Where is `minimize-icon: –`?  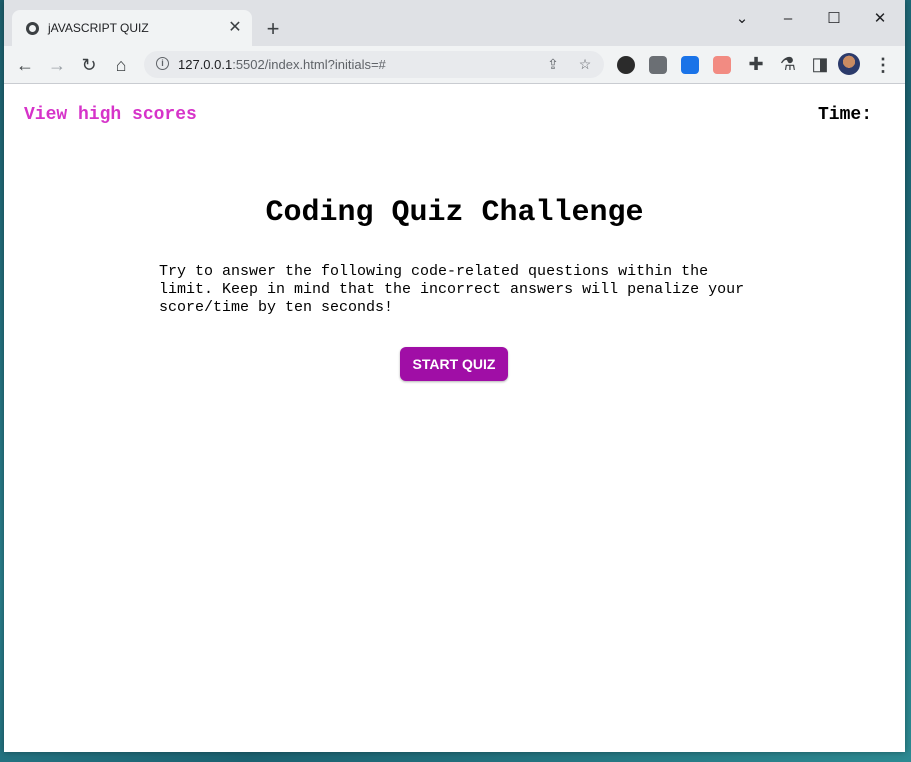 minimize-icon: – is located at coordinates (788, 19).